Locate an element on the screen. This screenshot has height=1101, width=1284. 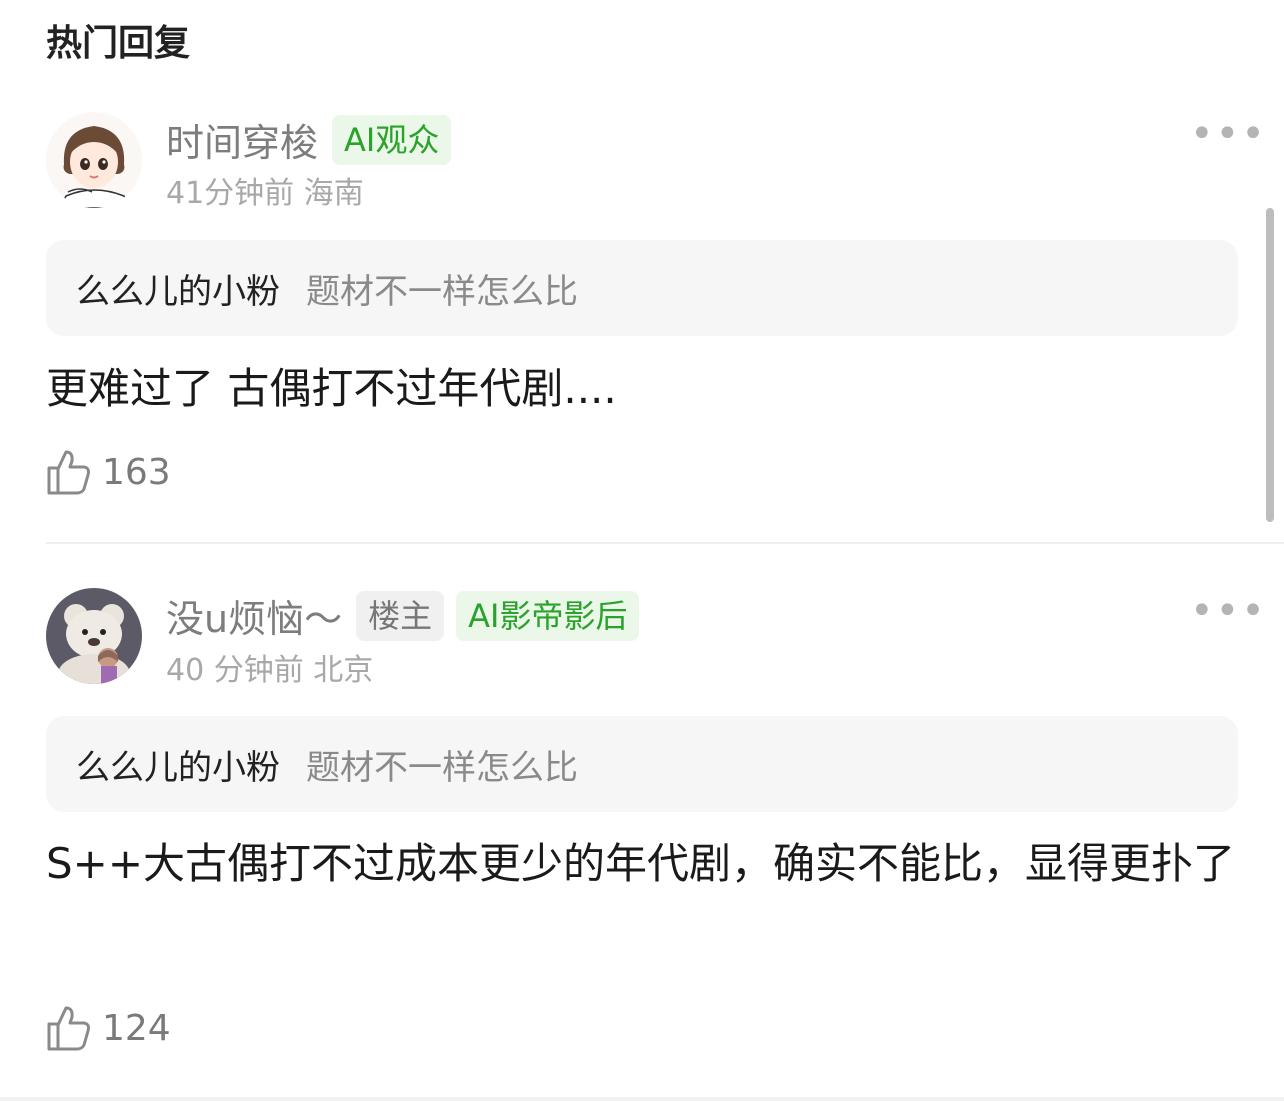
username: 时间穿梭 is located at coordinates (242, 139).